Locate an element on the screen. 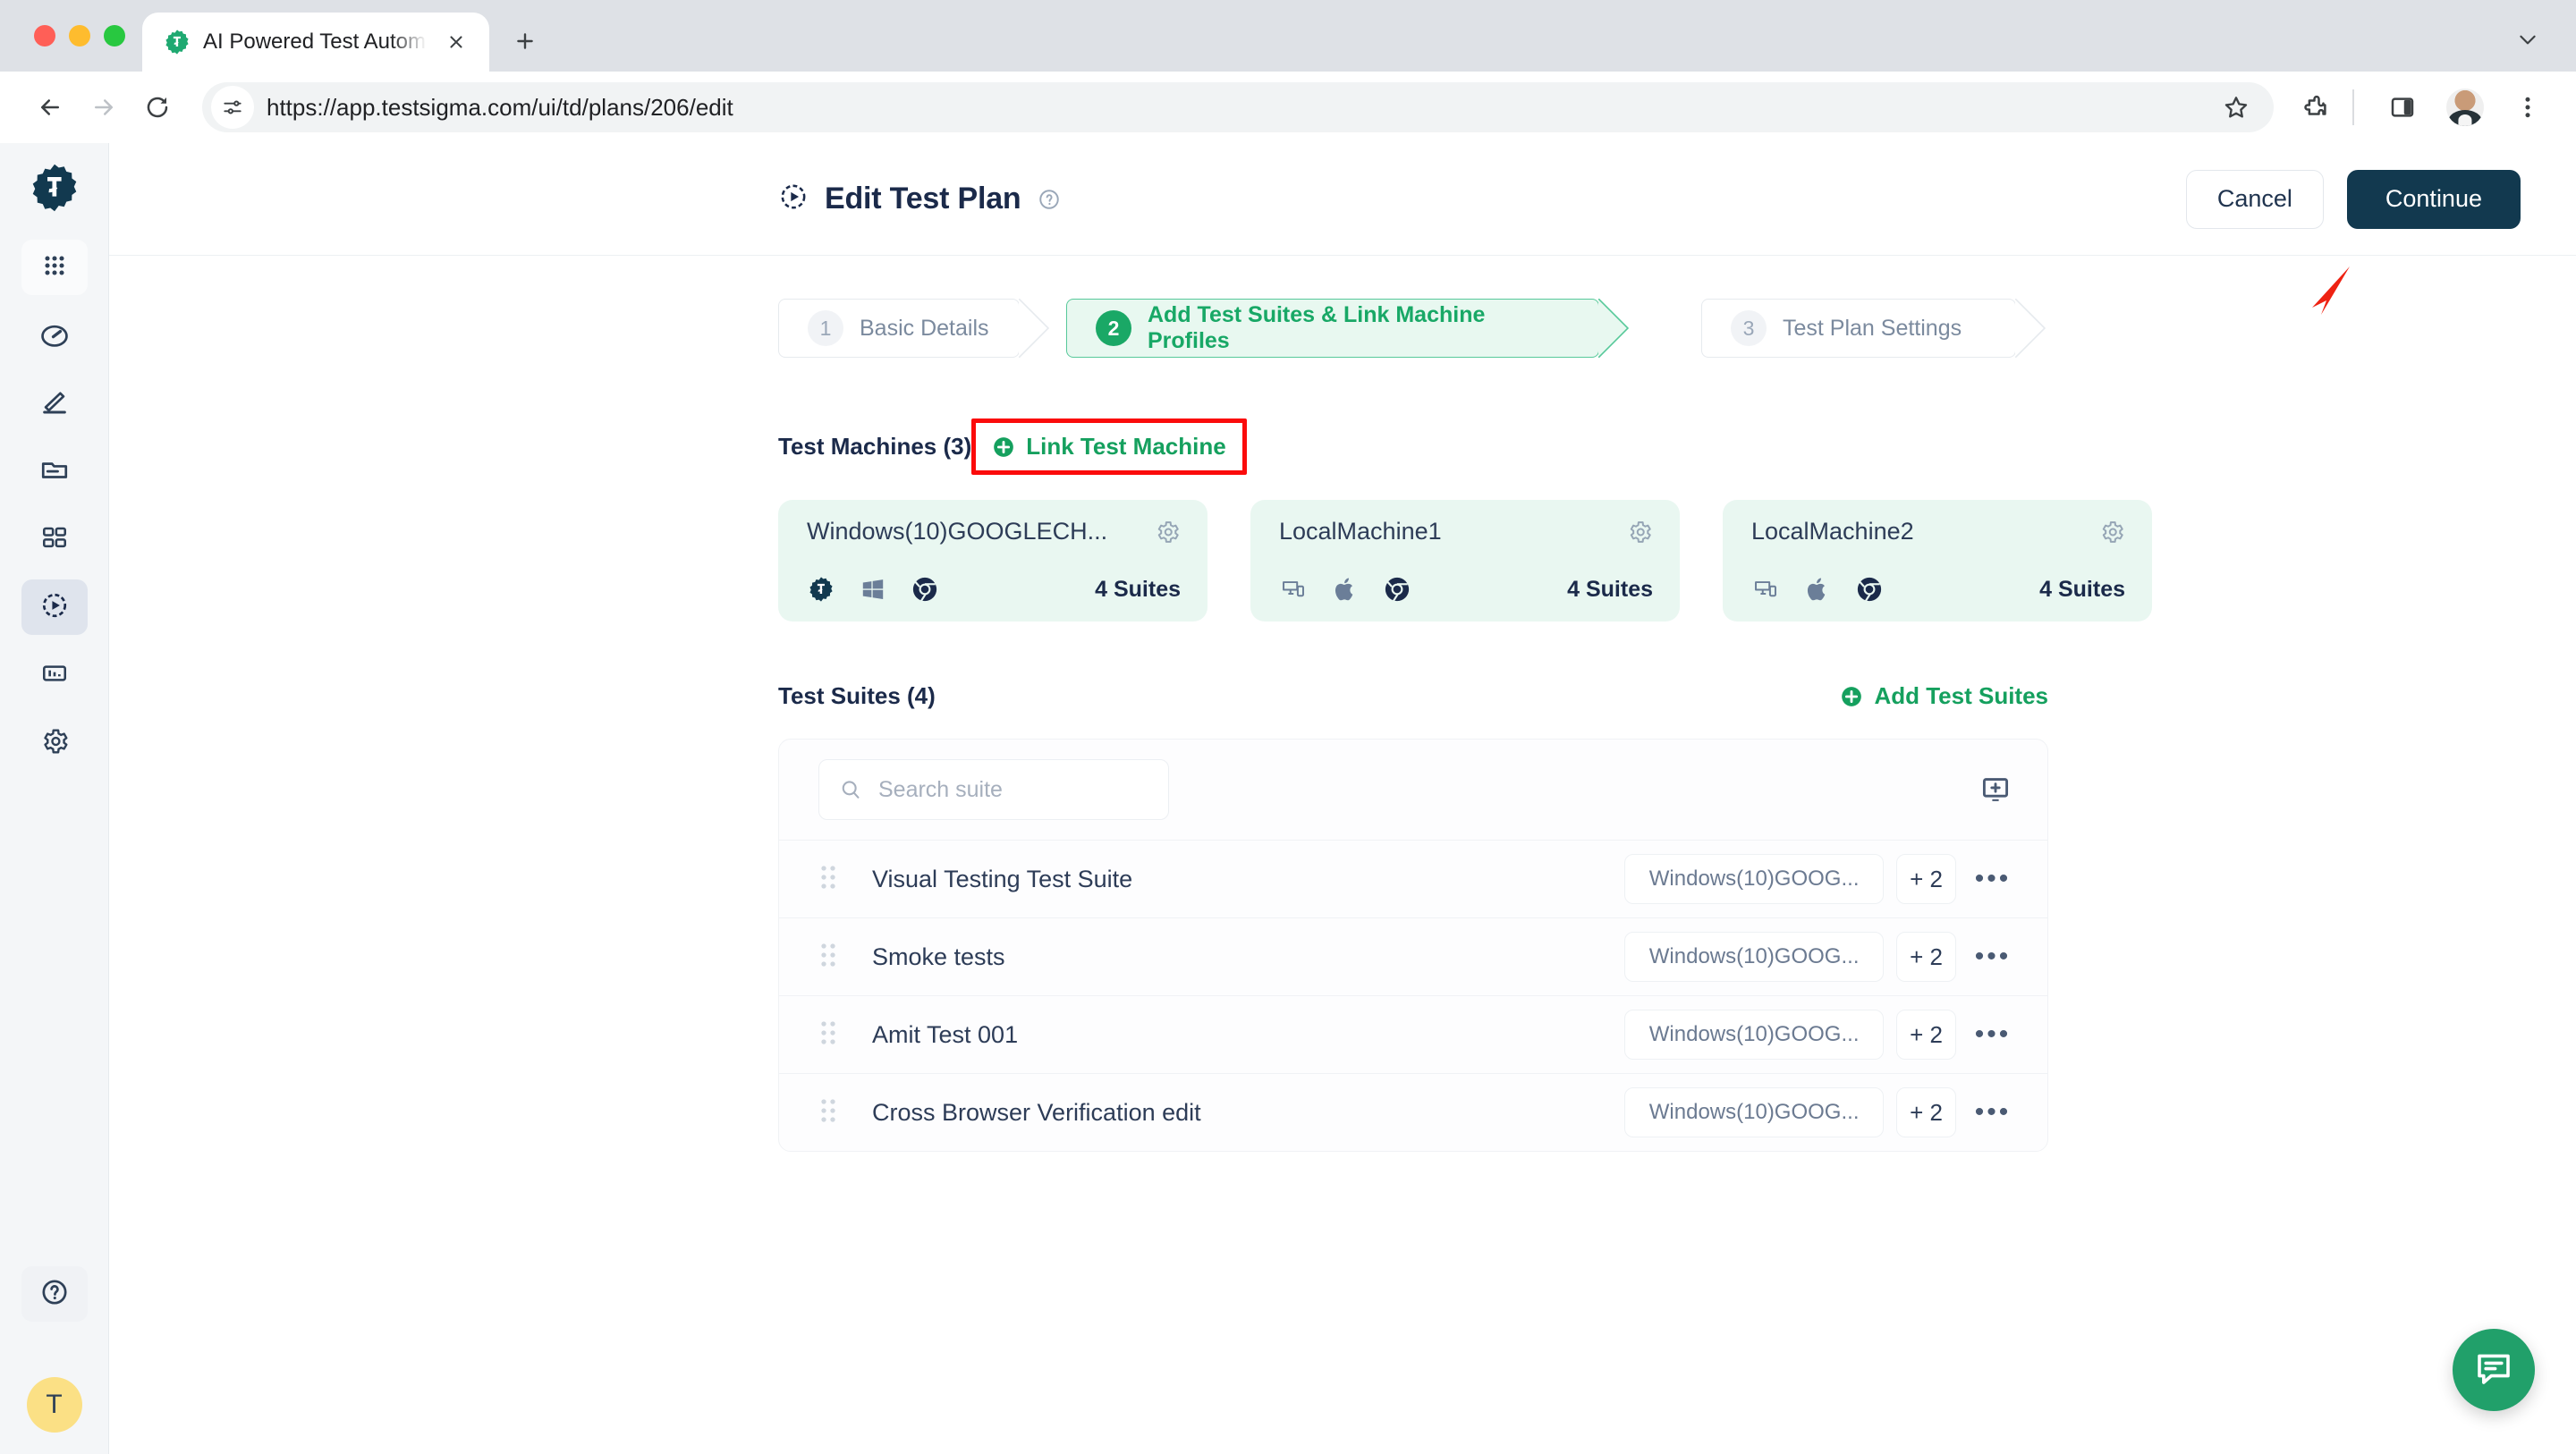 The height and width of the screenshot is (1454, 2576). suite-name: Visual Testing Test Suite is located at coordinates (1002, 878).